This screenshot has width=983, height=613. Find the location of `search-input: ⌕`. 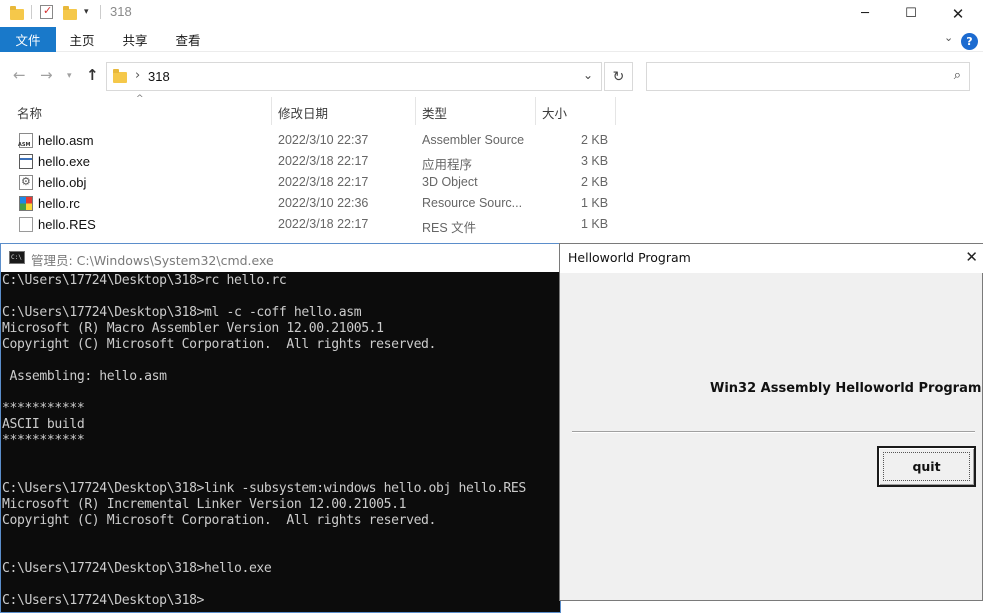

search-input: ⌕ is located at coordinates (808, 76).